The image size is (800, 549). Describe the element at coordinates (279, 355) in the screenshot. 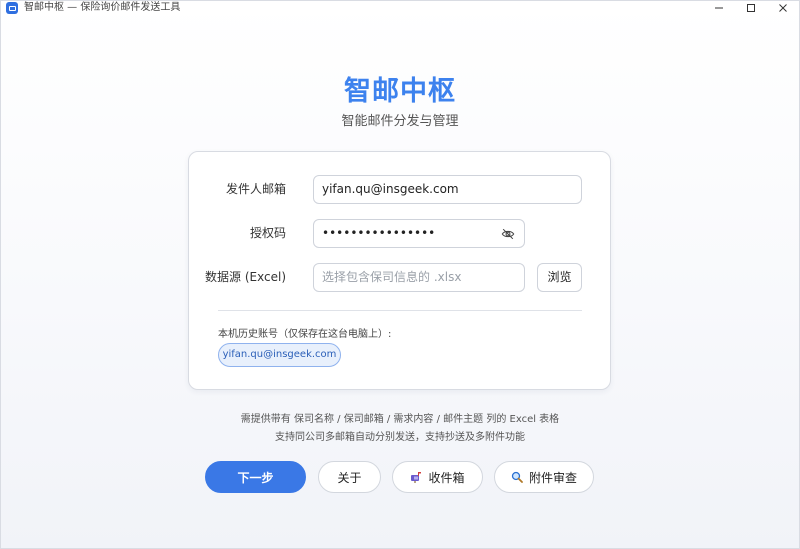

I see `history-account-chip: yifan.qu@insgeek.com` at that location.